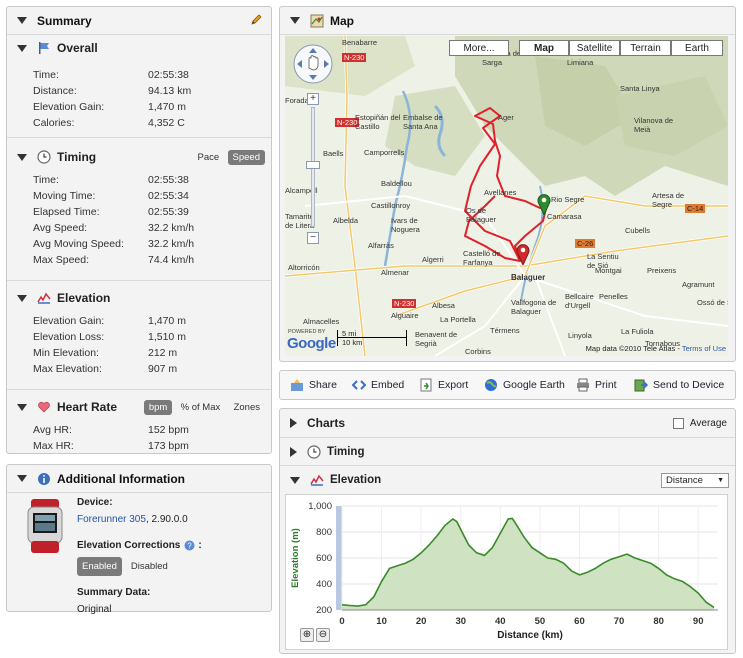 Image resolution: width=743 pixels, height=658 pixels. What do you see at coordinates (84, 298) in the screenshot?
I see `elevation-title: Elevation` at bounding box center [84, 298].